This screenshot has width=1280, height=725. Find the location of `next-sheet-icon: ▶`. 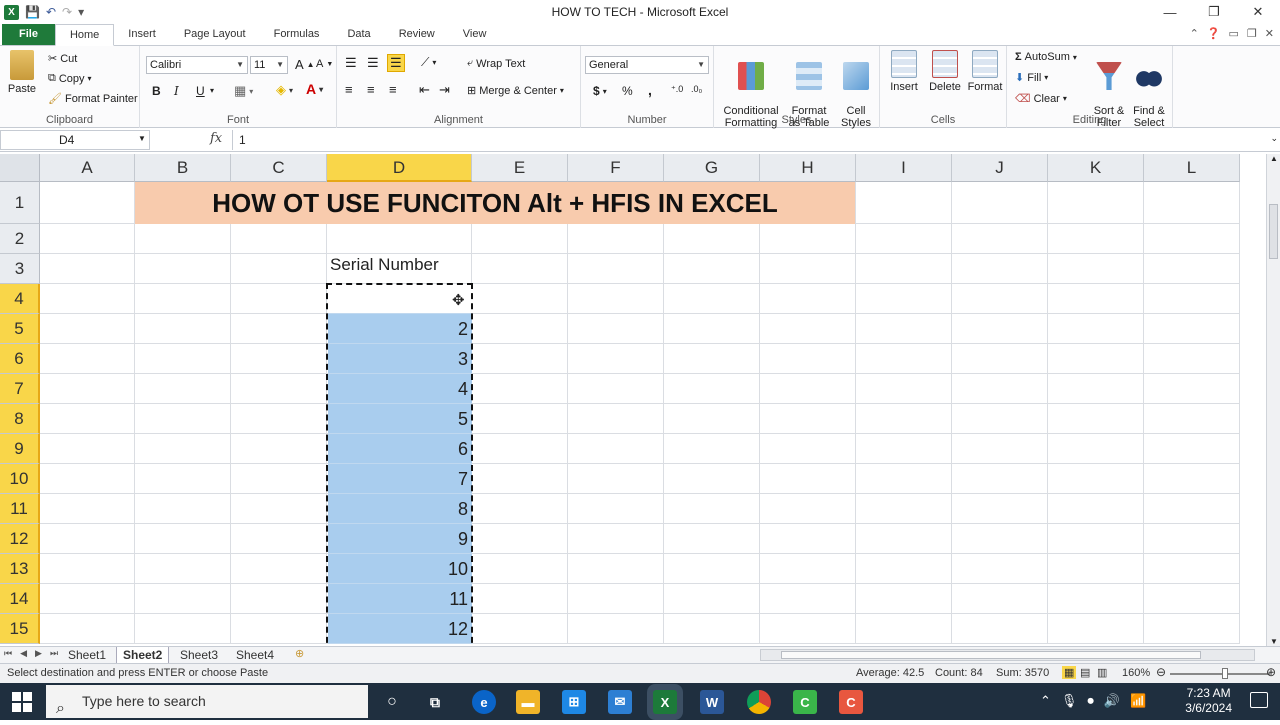

next-sheet-icon: ▶ is located at coordinates (38, 653).